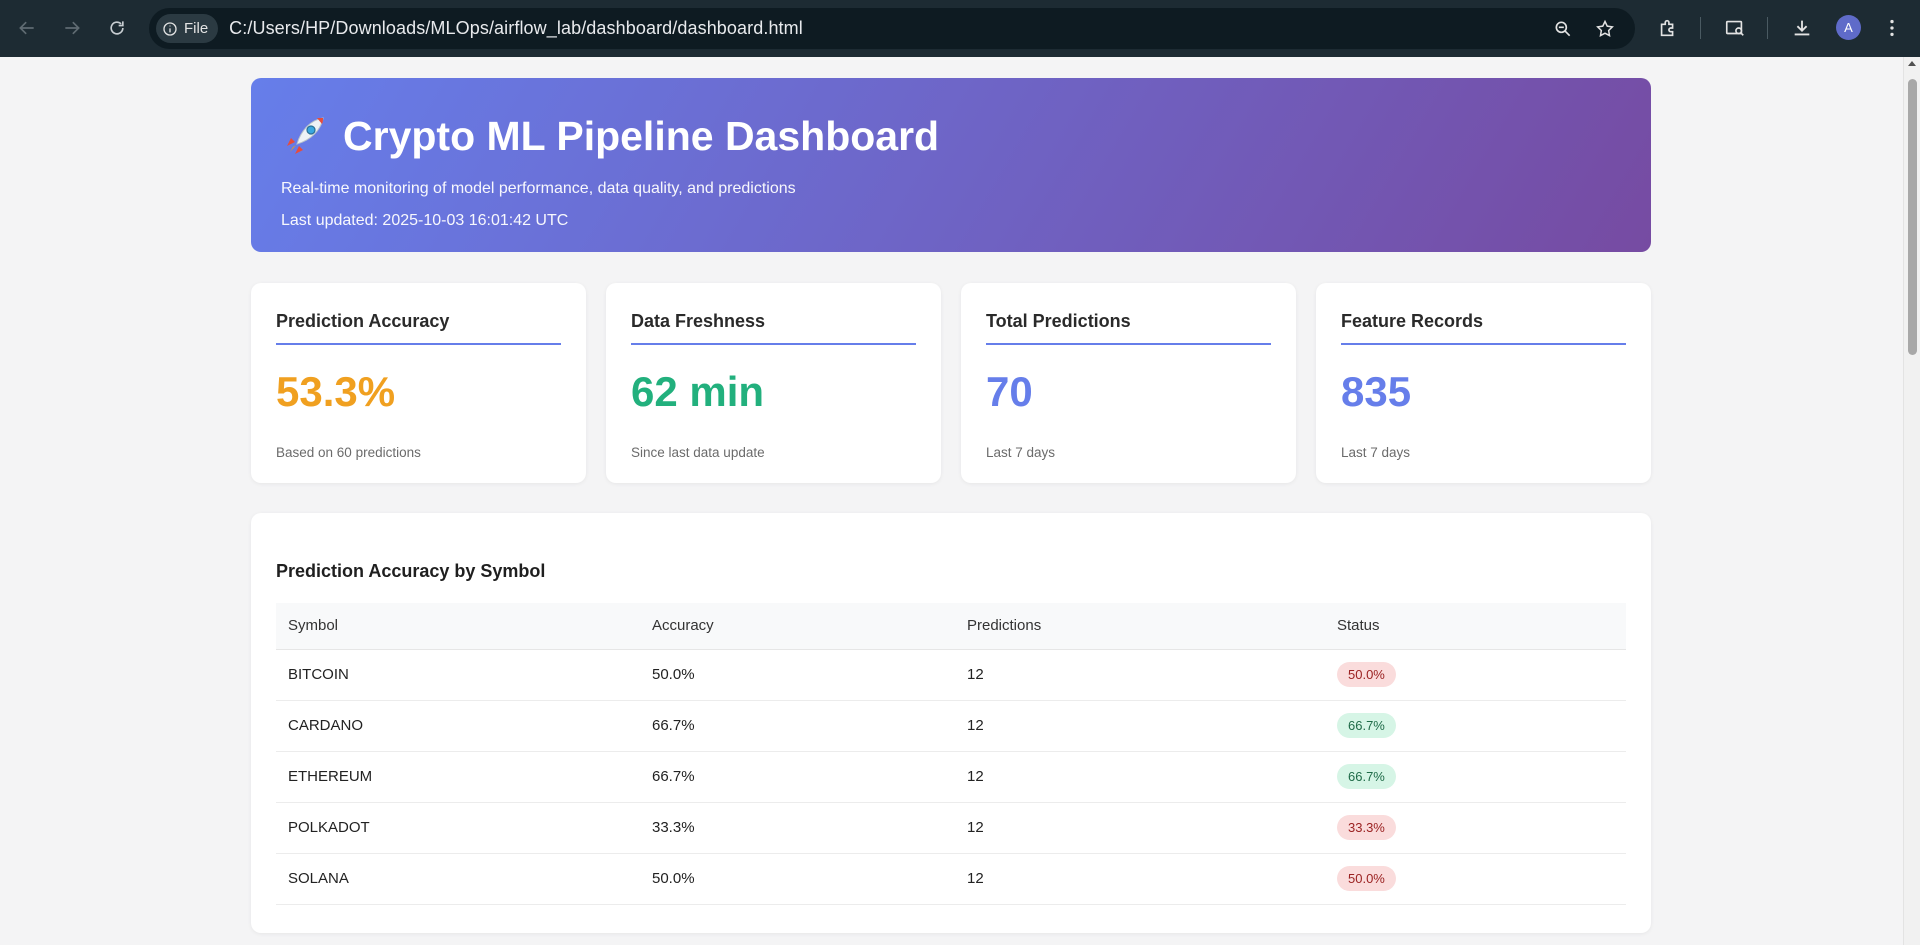 The height and width of the screenshot is (945, 1920). What do you see at coordinates (458, 777) in the screenshot?
I see `symbol-cell: ETHEREUM` at bounding box center [458, 777].